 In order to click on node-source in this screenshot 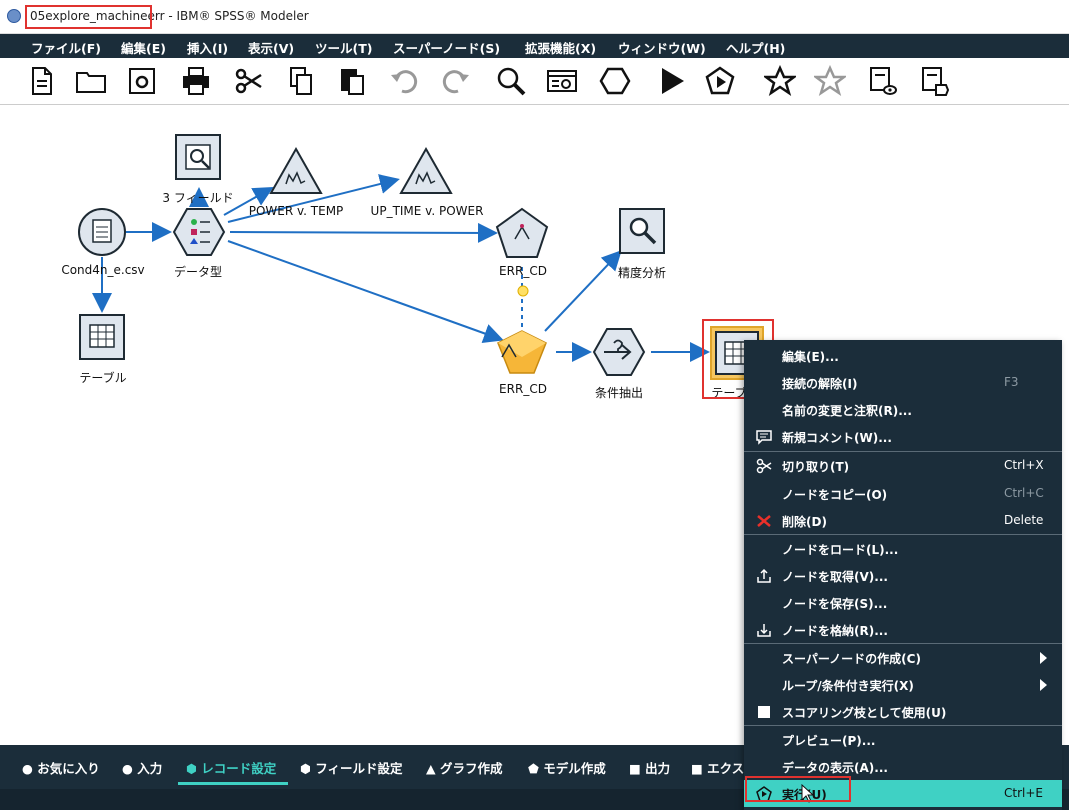, I will do `click(102, 232)`.